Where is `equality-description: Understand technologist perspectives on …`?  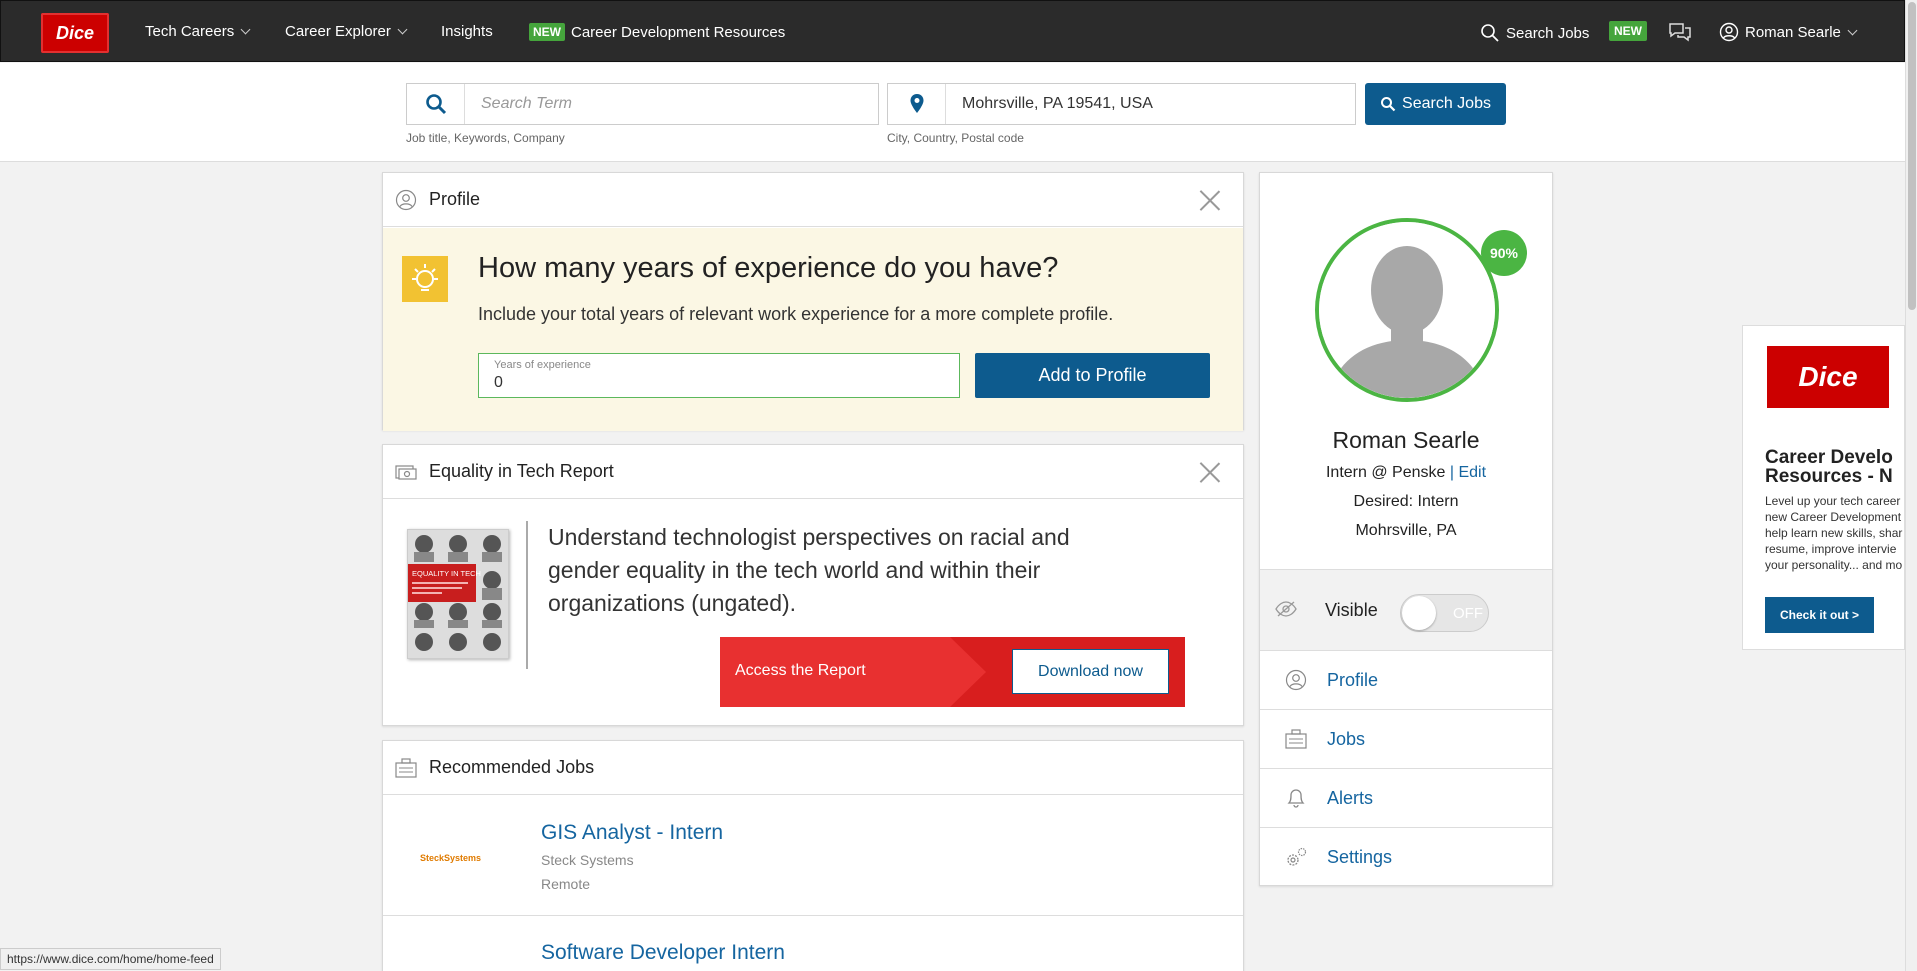
equality-description: Understand technologist perspectives on … is located at coordinates (809, 570).